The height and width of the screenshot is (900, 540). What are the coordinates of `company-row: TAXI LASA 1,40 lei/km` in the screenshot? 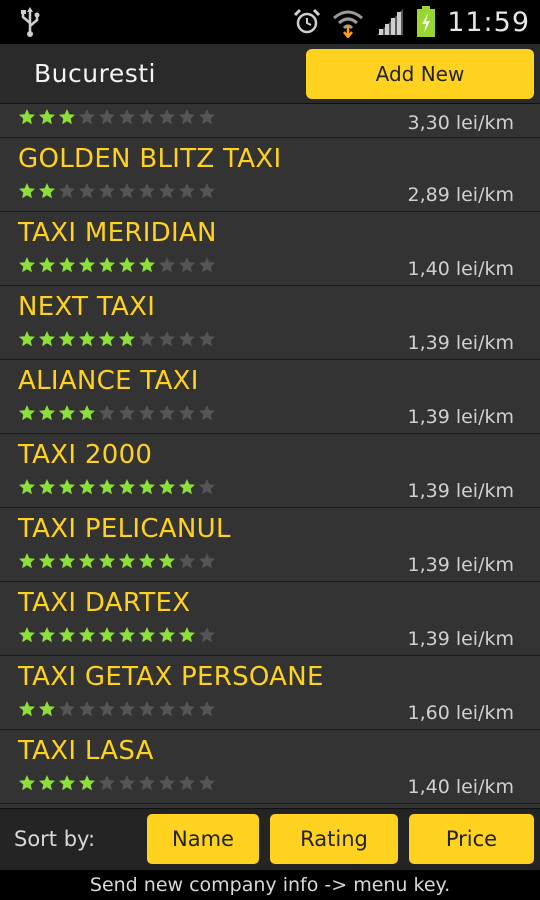 It's located at (270, 767).